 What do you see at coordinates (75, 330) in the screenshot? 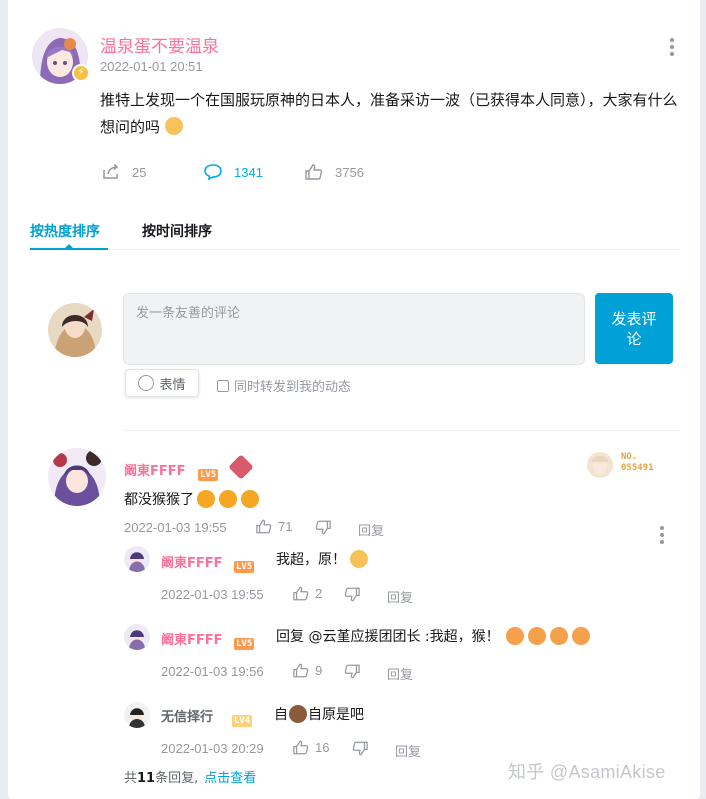
I see `my-avatar` at bounding box center [75, 330].